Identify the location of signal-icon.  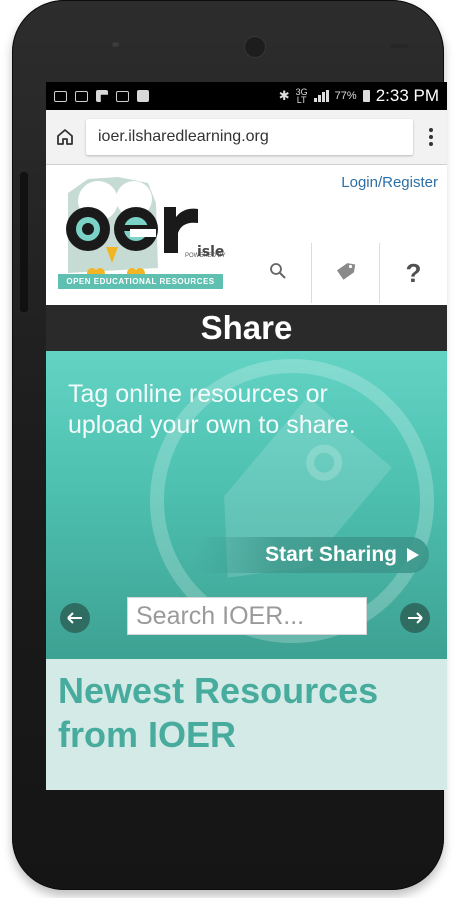
(321, 96).